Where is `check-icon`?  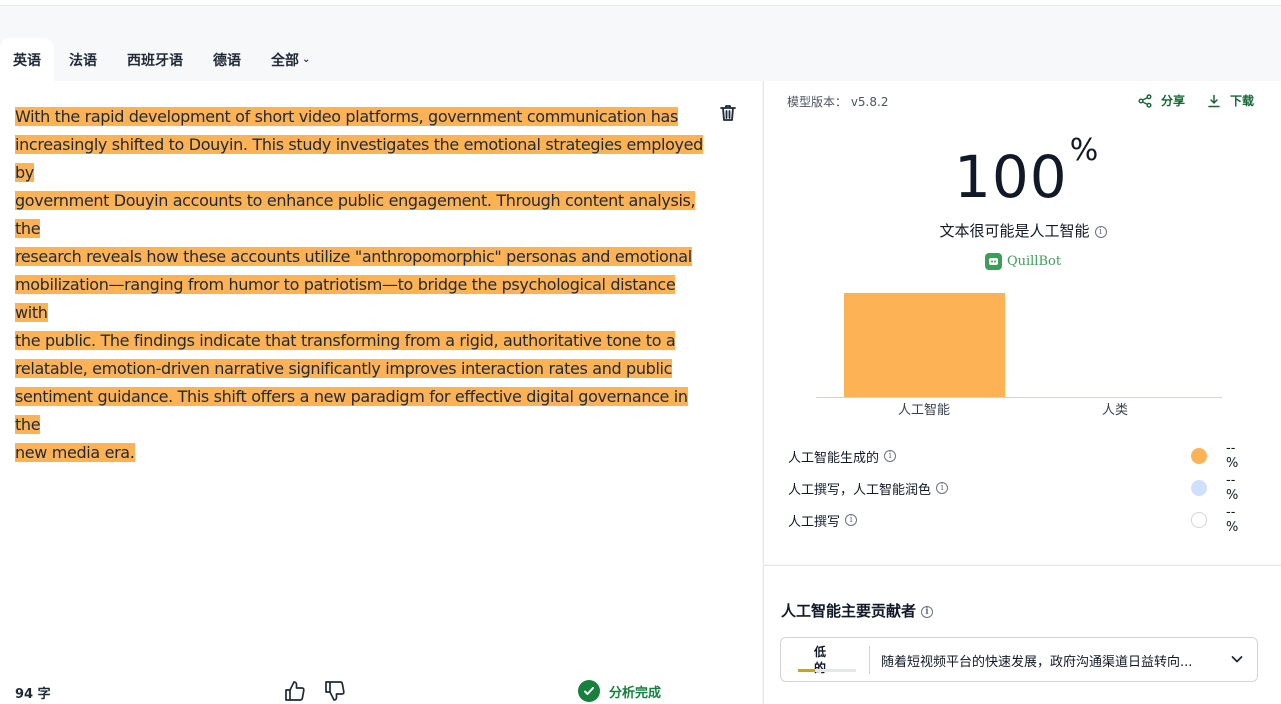
check-icon is located at coordinates (589, 691).